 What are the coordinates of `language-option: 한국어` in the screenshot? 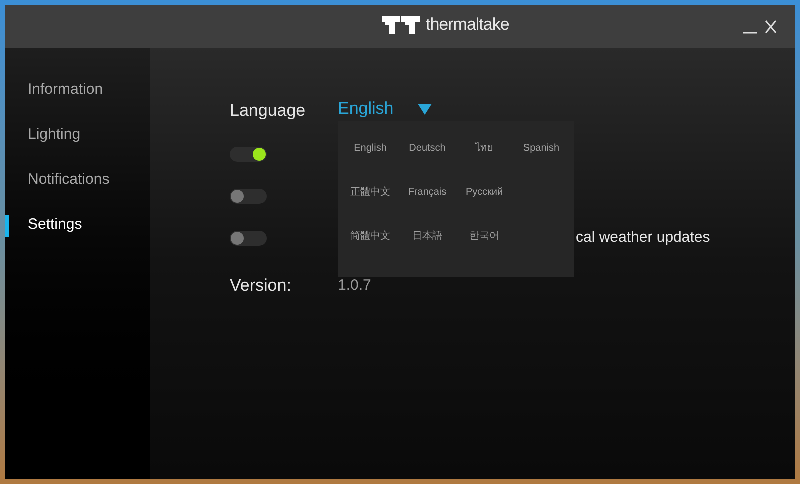 It's located at (484, 237).